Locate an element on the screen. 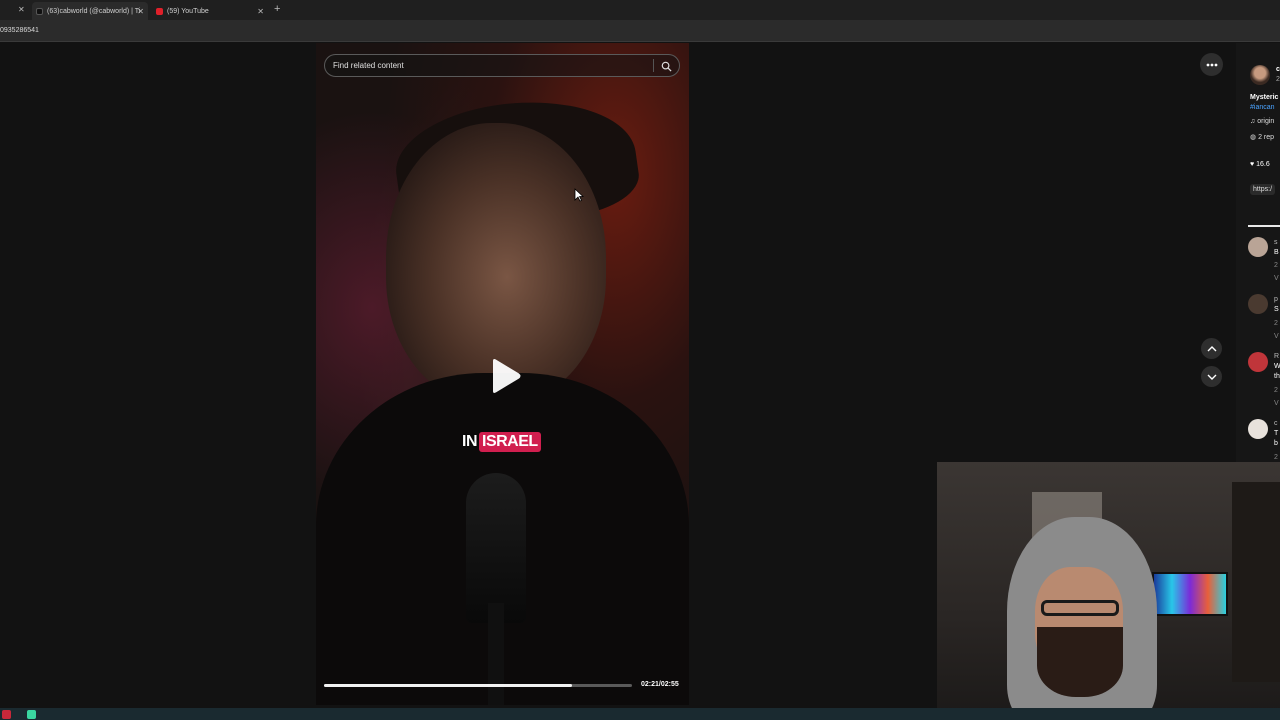 The width and height of the screenshot is (1280, 720). webcam-background-screen is located at coordinates (1190, 594).